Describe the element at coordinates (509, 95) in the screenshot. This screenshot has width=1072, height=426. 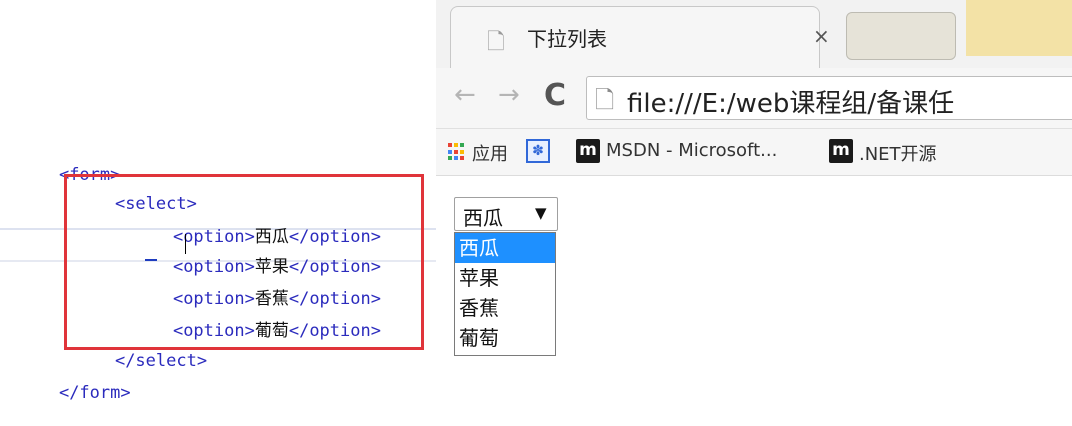
I see `forward-arrow-icon: →` at that location.